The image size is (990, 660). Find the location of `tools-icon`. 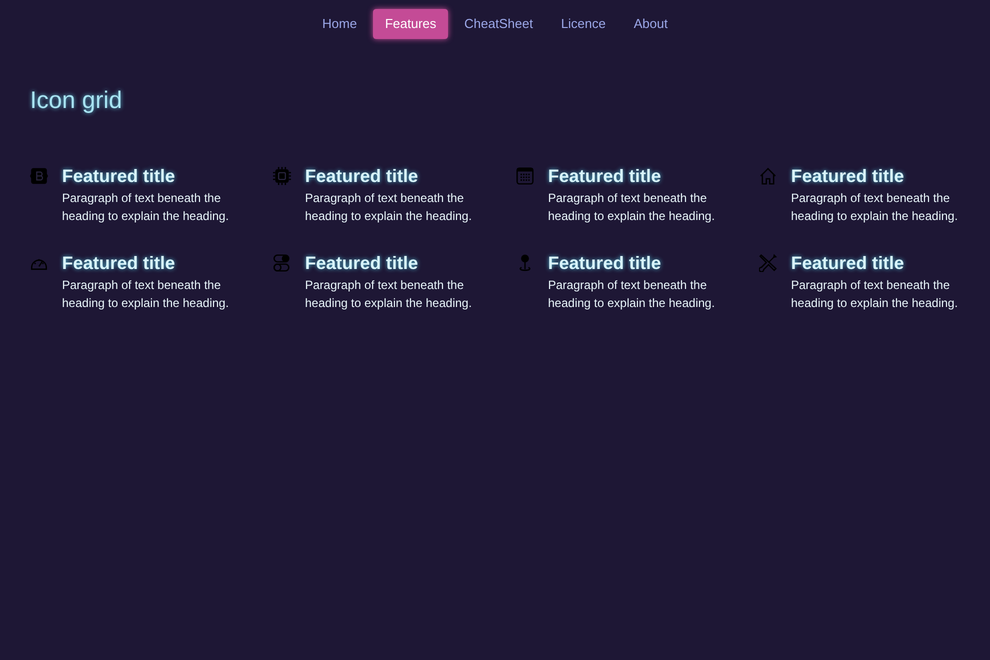

tools-icon is located at coordinates (768, 263).